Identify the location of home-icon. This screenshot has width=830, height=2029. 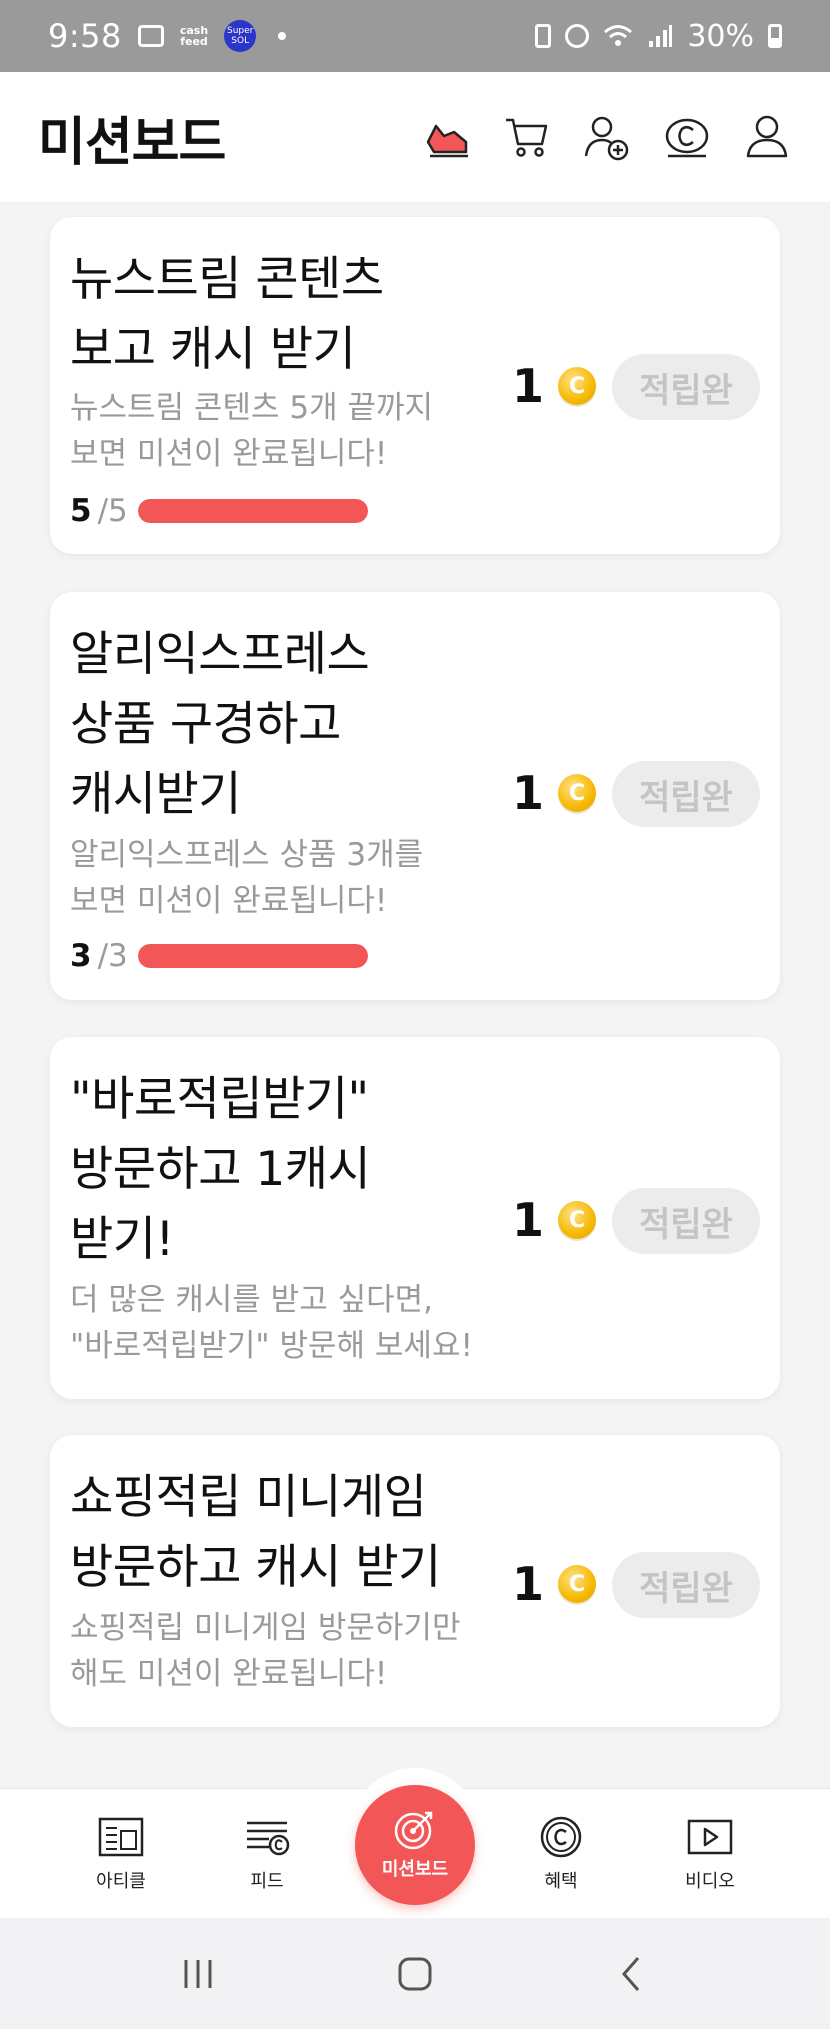
(415, 1973).